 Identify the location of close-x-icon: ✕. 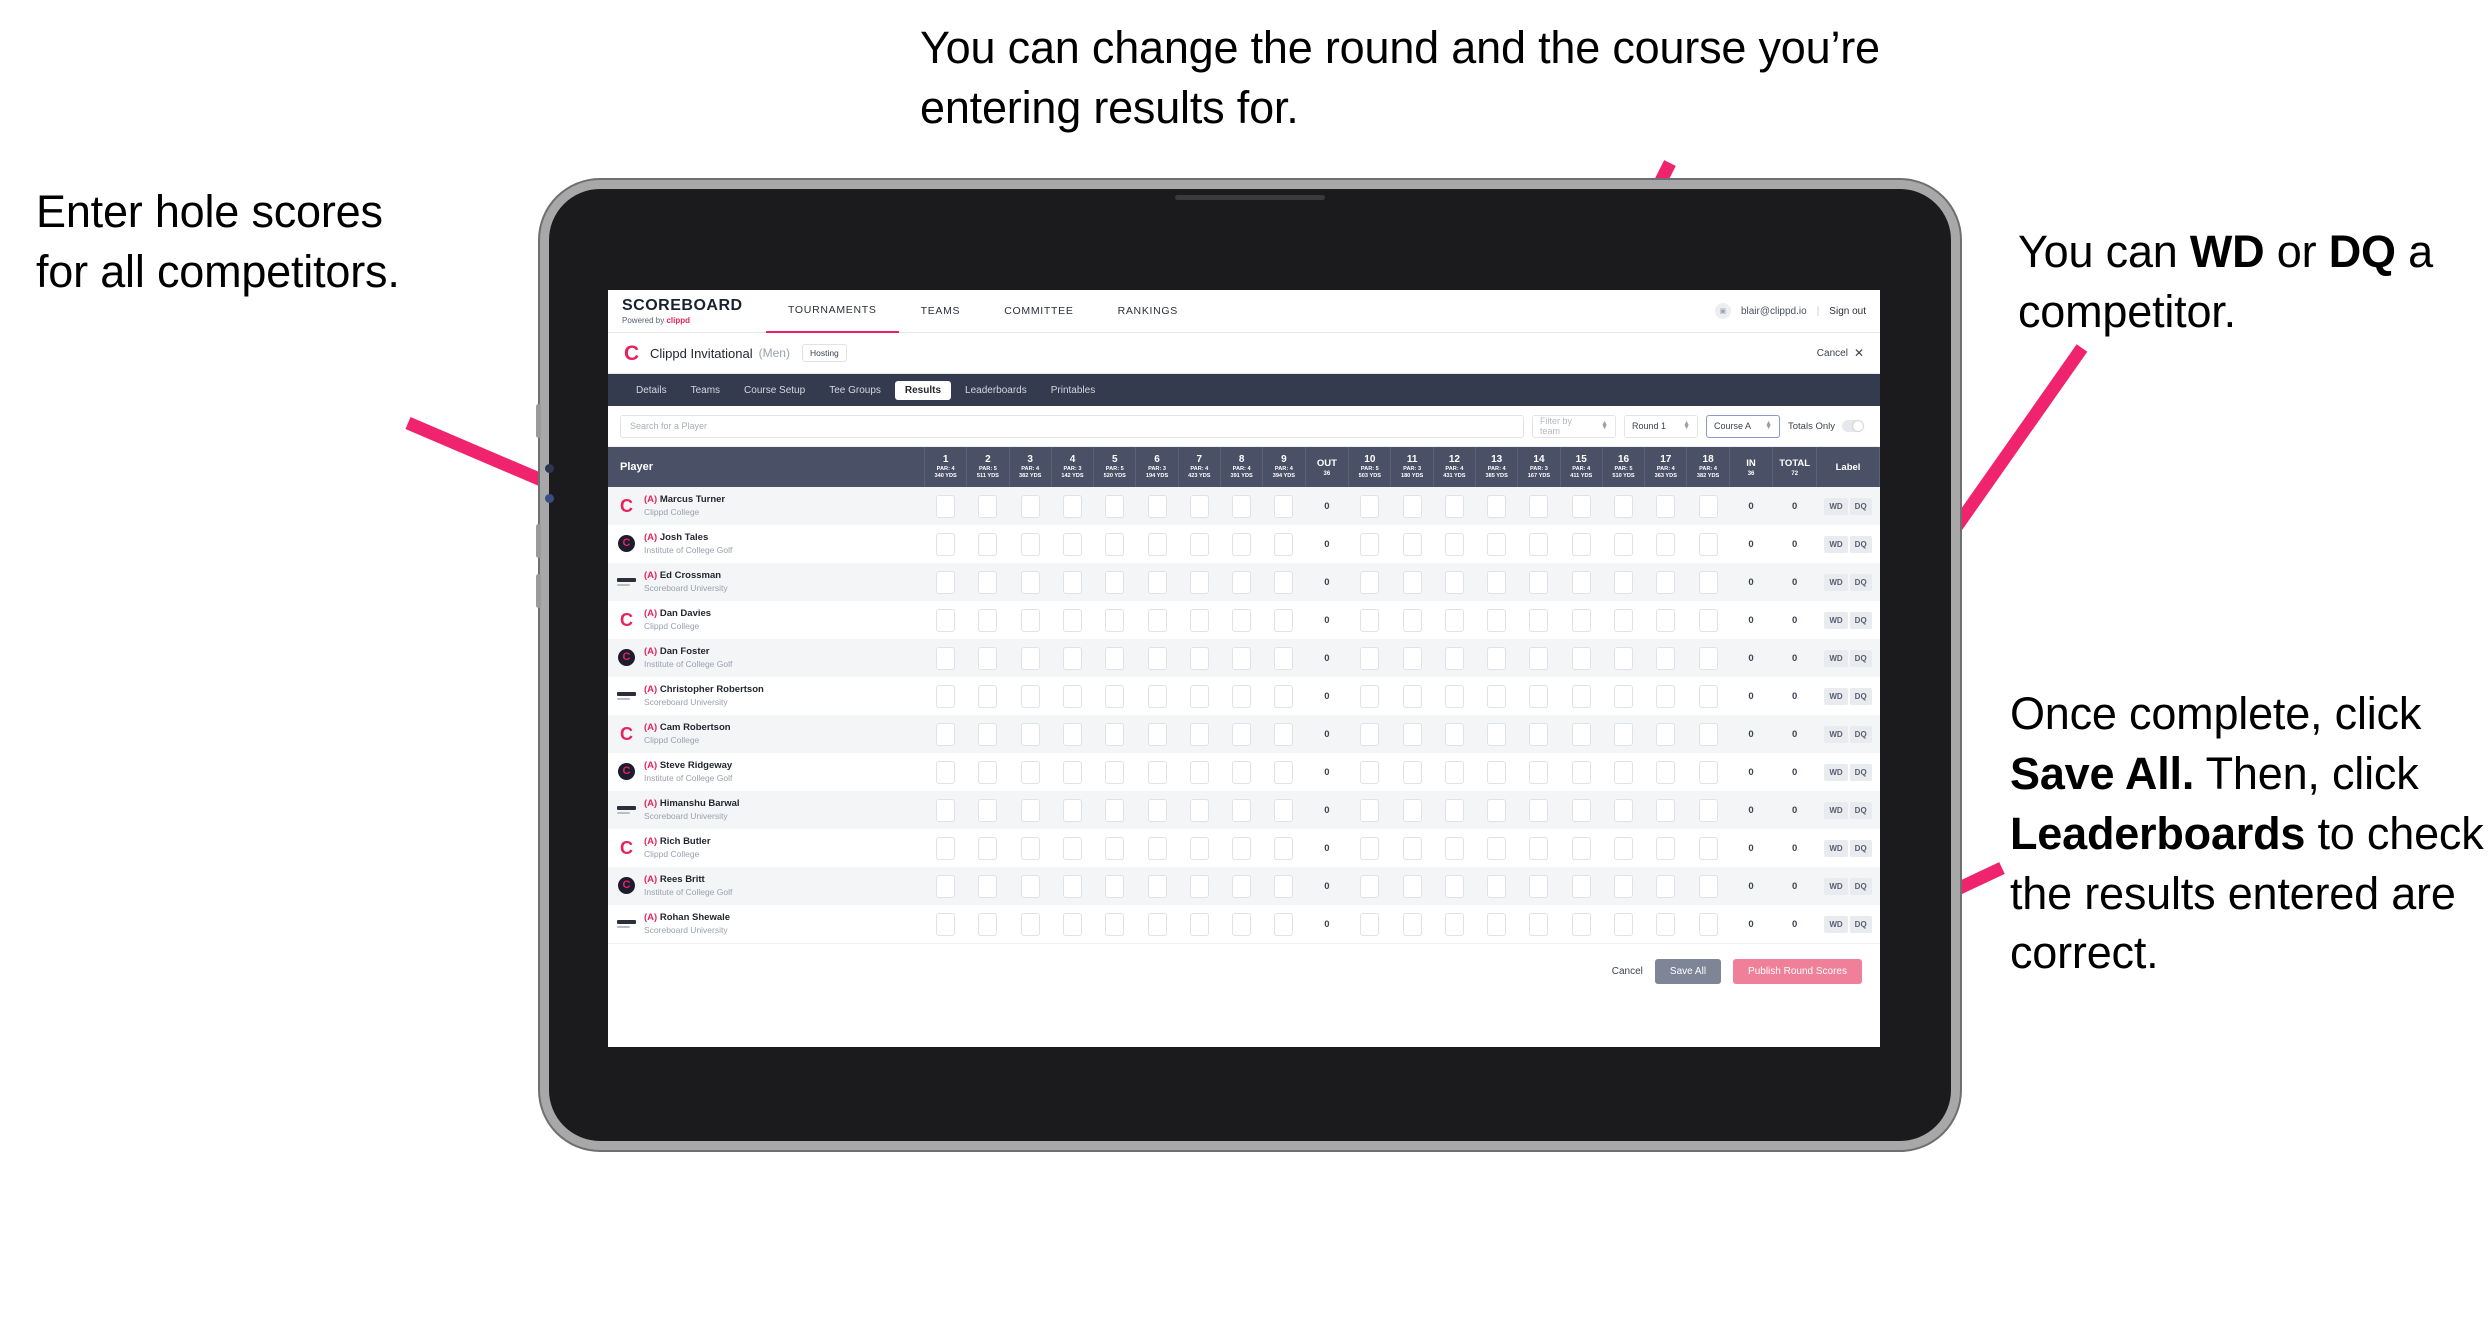
(1859, 353).